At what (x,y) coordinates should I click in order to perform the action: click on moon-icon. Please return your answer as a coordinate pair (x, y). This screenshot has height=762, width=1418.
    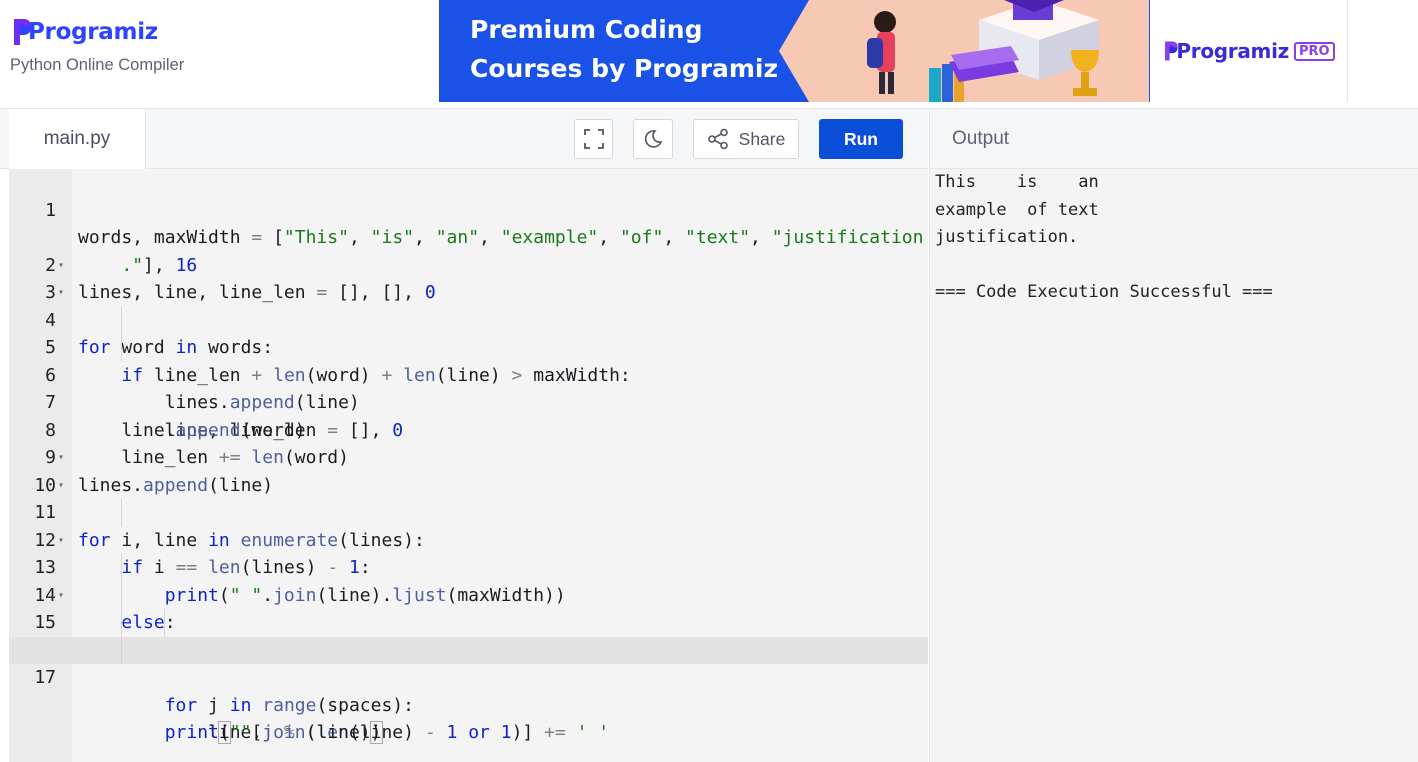
    Looking at the image, I should click on (653, 139).